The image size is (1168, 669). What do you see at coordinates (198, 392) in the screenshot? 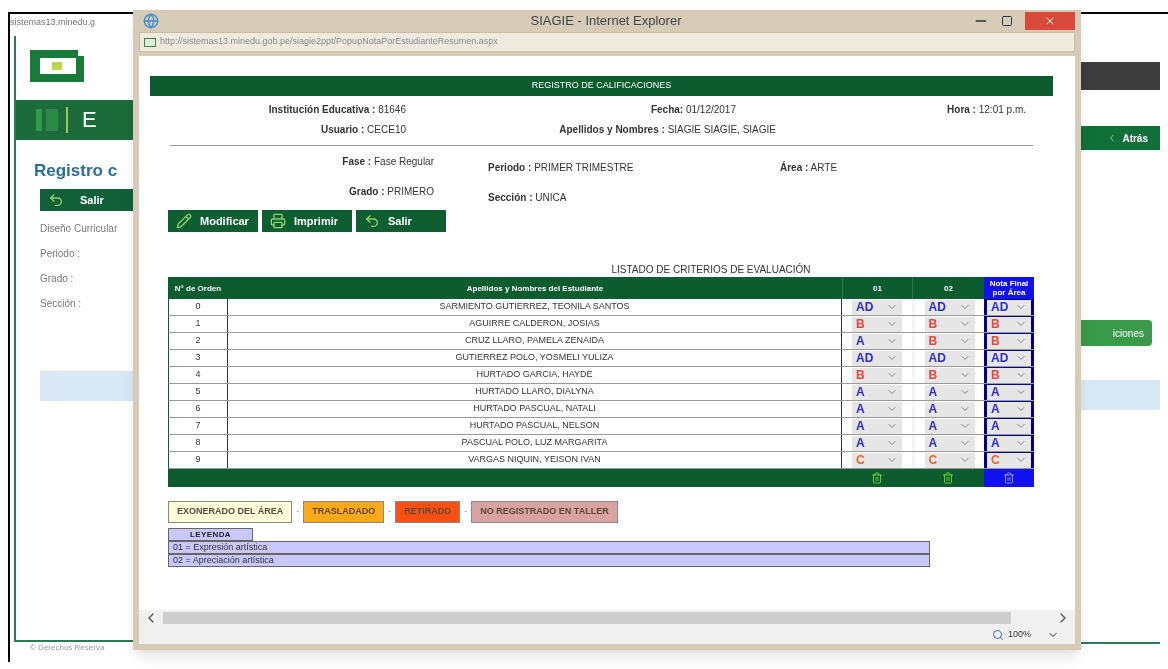
I see `table-cell: 5` at bounding box center [198, 392].